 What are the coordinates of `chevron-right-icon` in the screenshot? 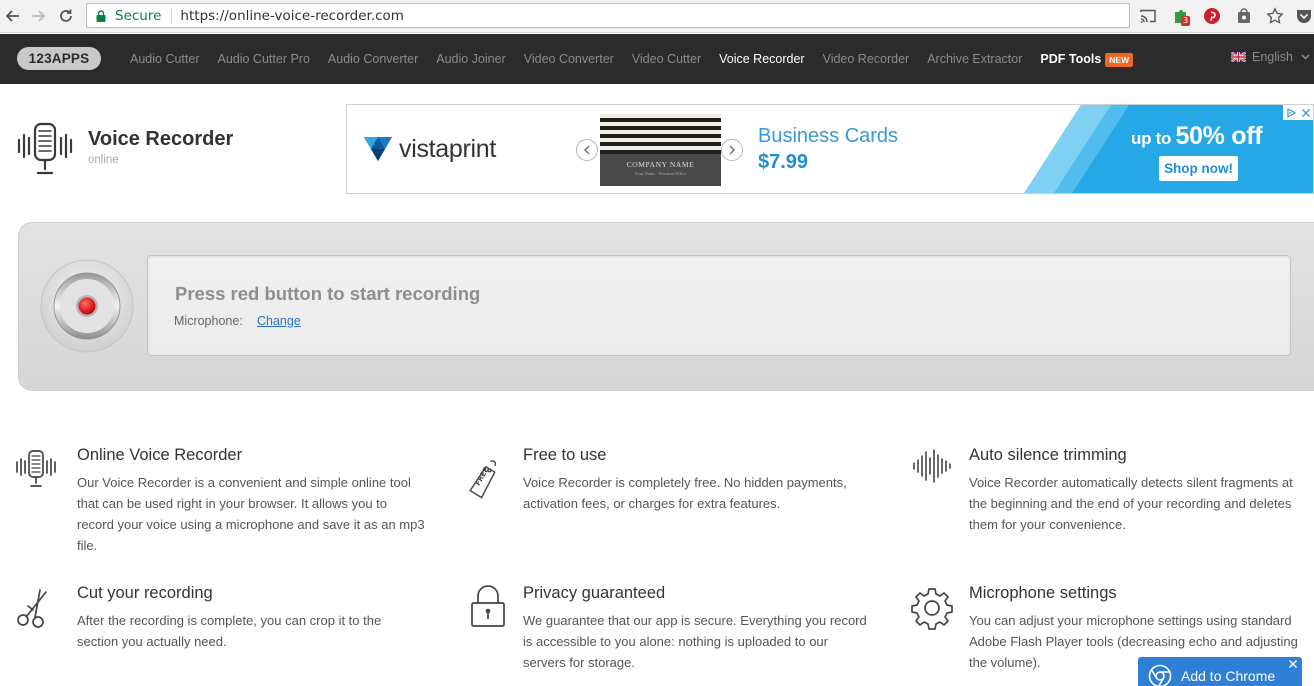 It's located at (732, 150).